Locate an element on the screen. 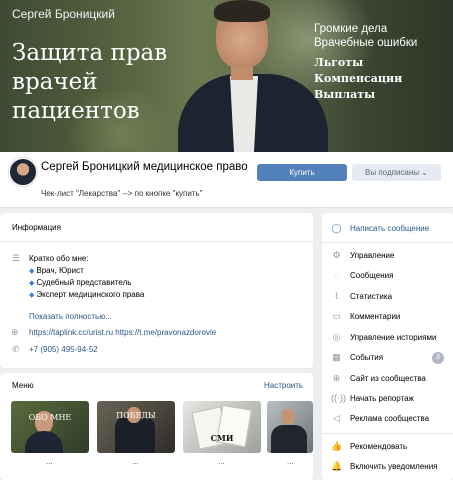 The image size is (453, 480). stories-icon: ◎ is located at coordinates (336, 337).